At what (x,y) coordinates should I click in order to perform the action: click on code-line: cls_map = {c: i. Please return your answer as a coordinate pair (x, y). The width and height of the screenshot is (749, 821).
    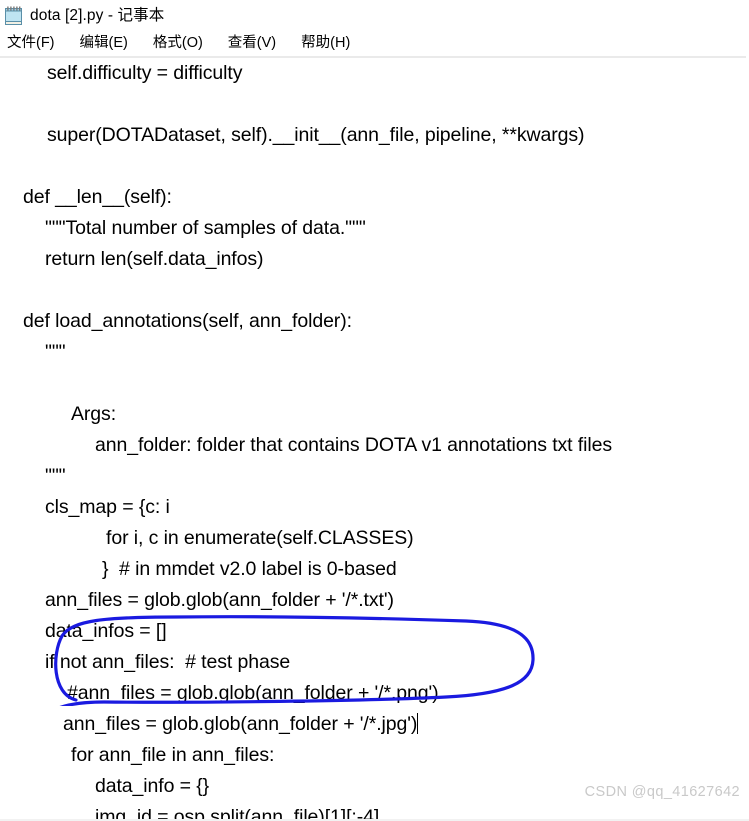
    Looking at the image, I should click on (374, 507).